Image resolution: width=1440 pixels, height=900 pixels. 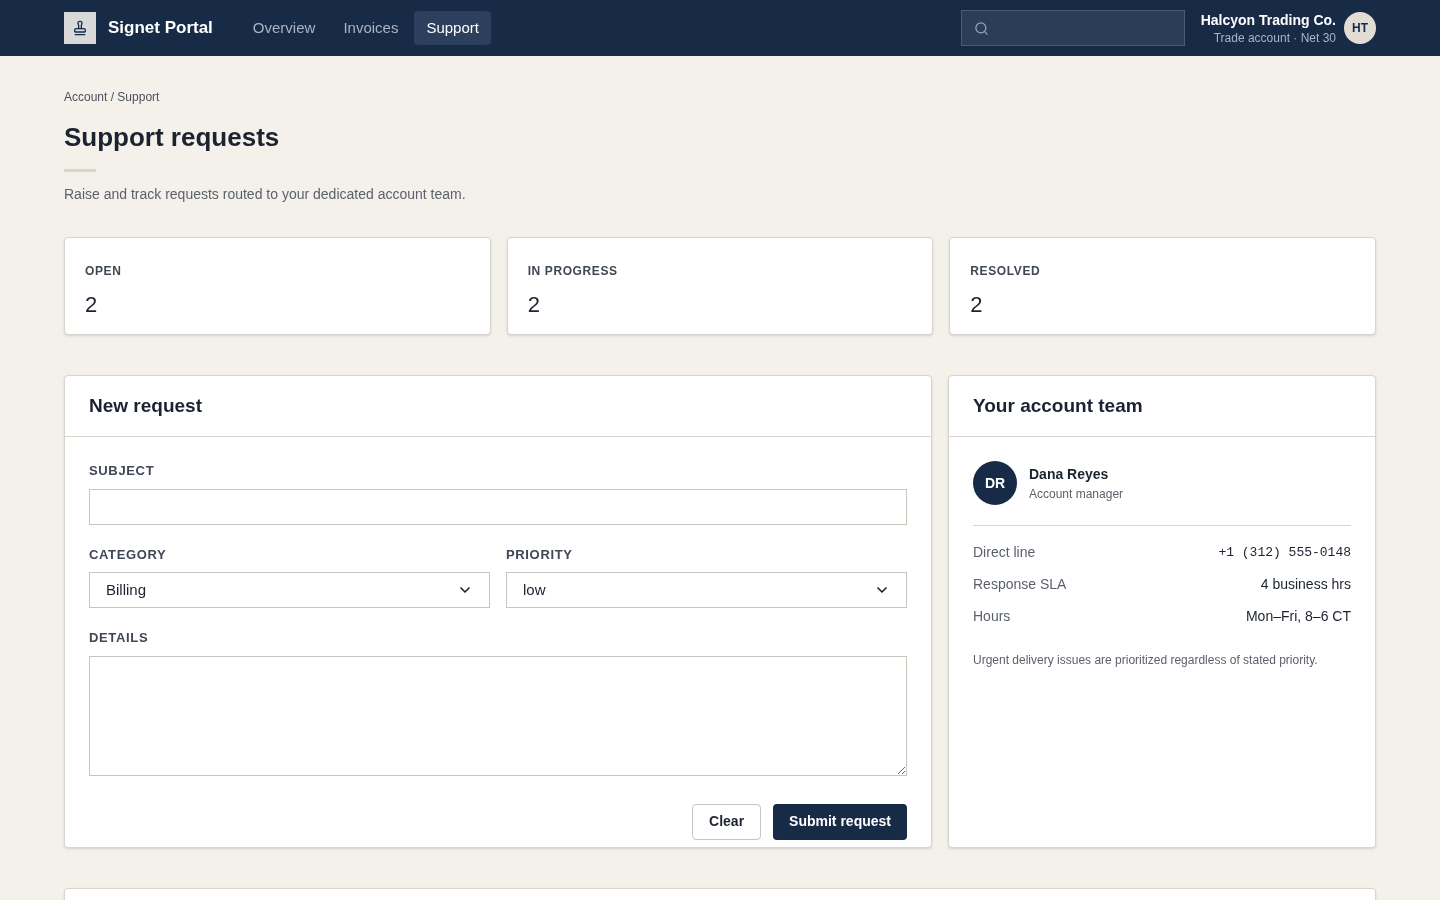 What do you see at coordinates (119, 638) in the screenshot?
I see `field-label: DETAILS` at bounding box center [119, 638].